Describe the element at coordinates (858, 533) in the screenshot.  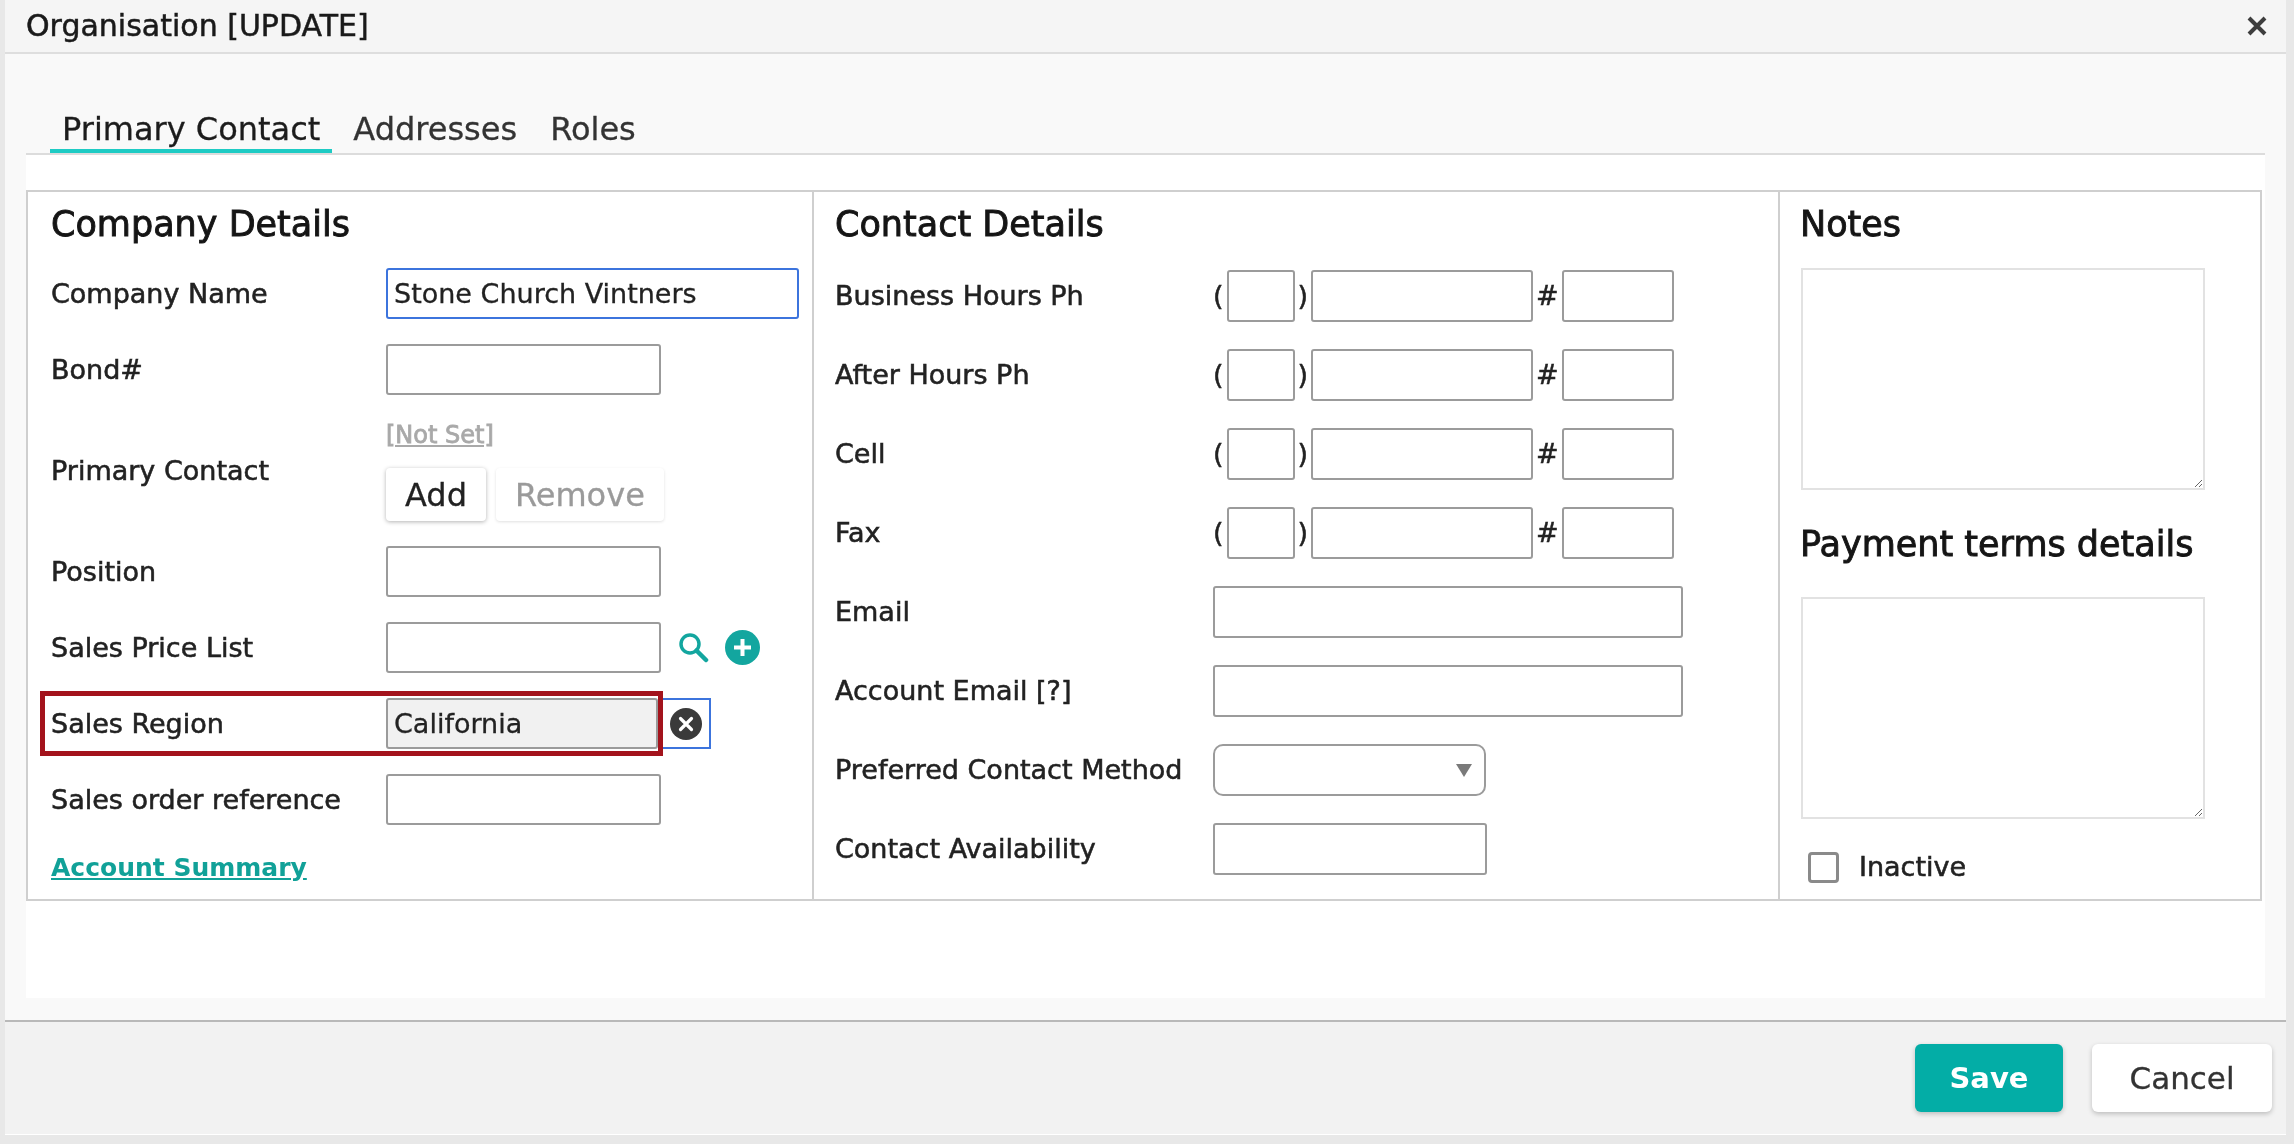
I see `field-label: Fax` at that location.